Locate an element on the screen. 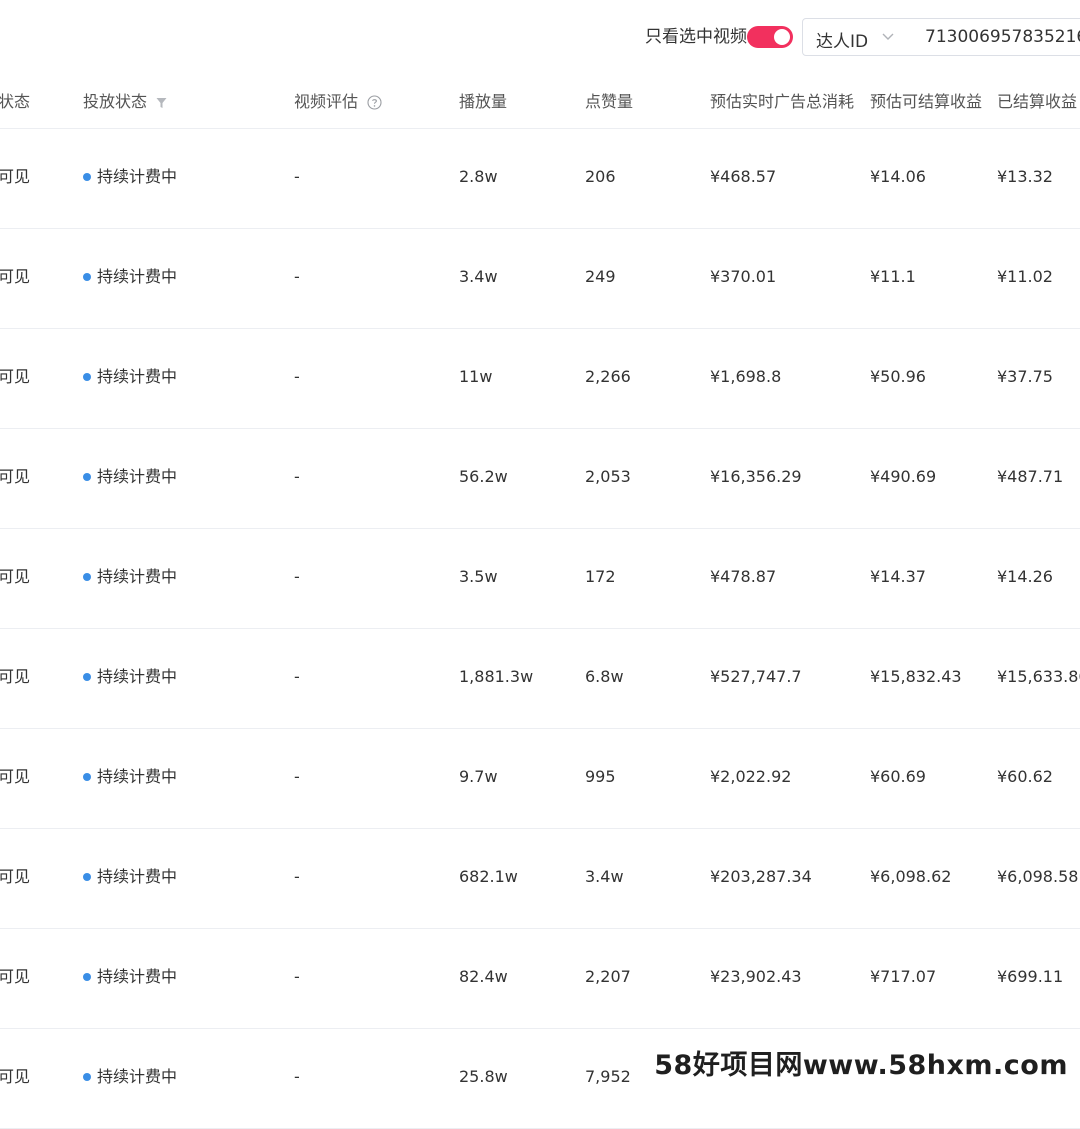 The width and height of the screenshot is (1080, 1129). cell-ad-spend: ¥468.57 is located at coordinates (743, 176).